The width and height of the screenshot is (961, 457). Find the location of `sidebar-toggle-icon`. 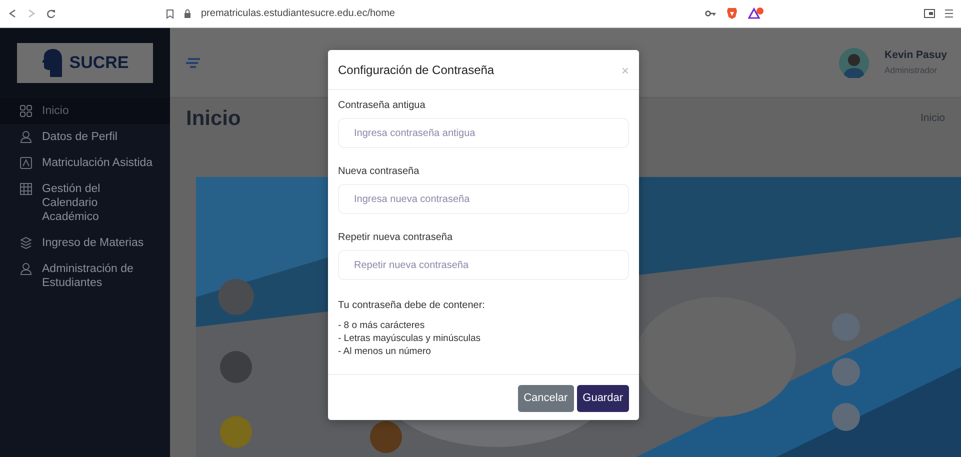

sidebar-toggle-icon is located at coordinates (929, 13).